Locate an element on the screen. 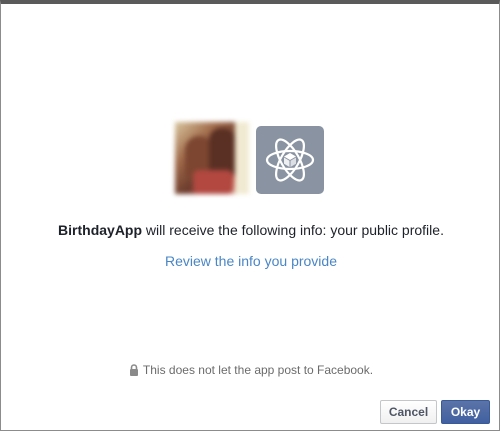 The image size is (502, 433). review-info-link: Review the info you provide is located at coordinates (251, 261).